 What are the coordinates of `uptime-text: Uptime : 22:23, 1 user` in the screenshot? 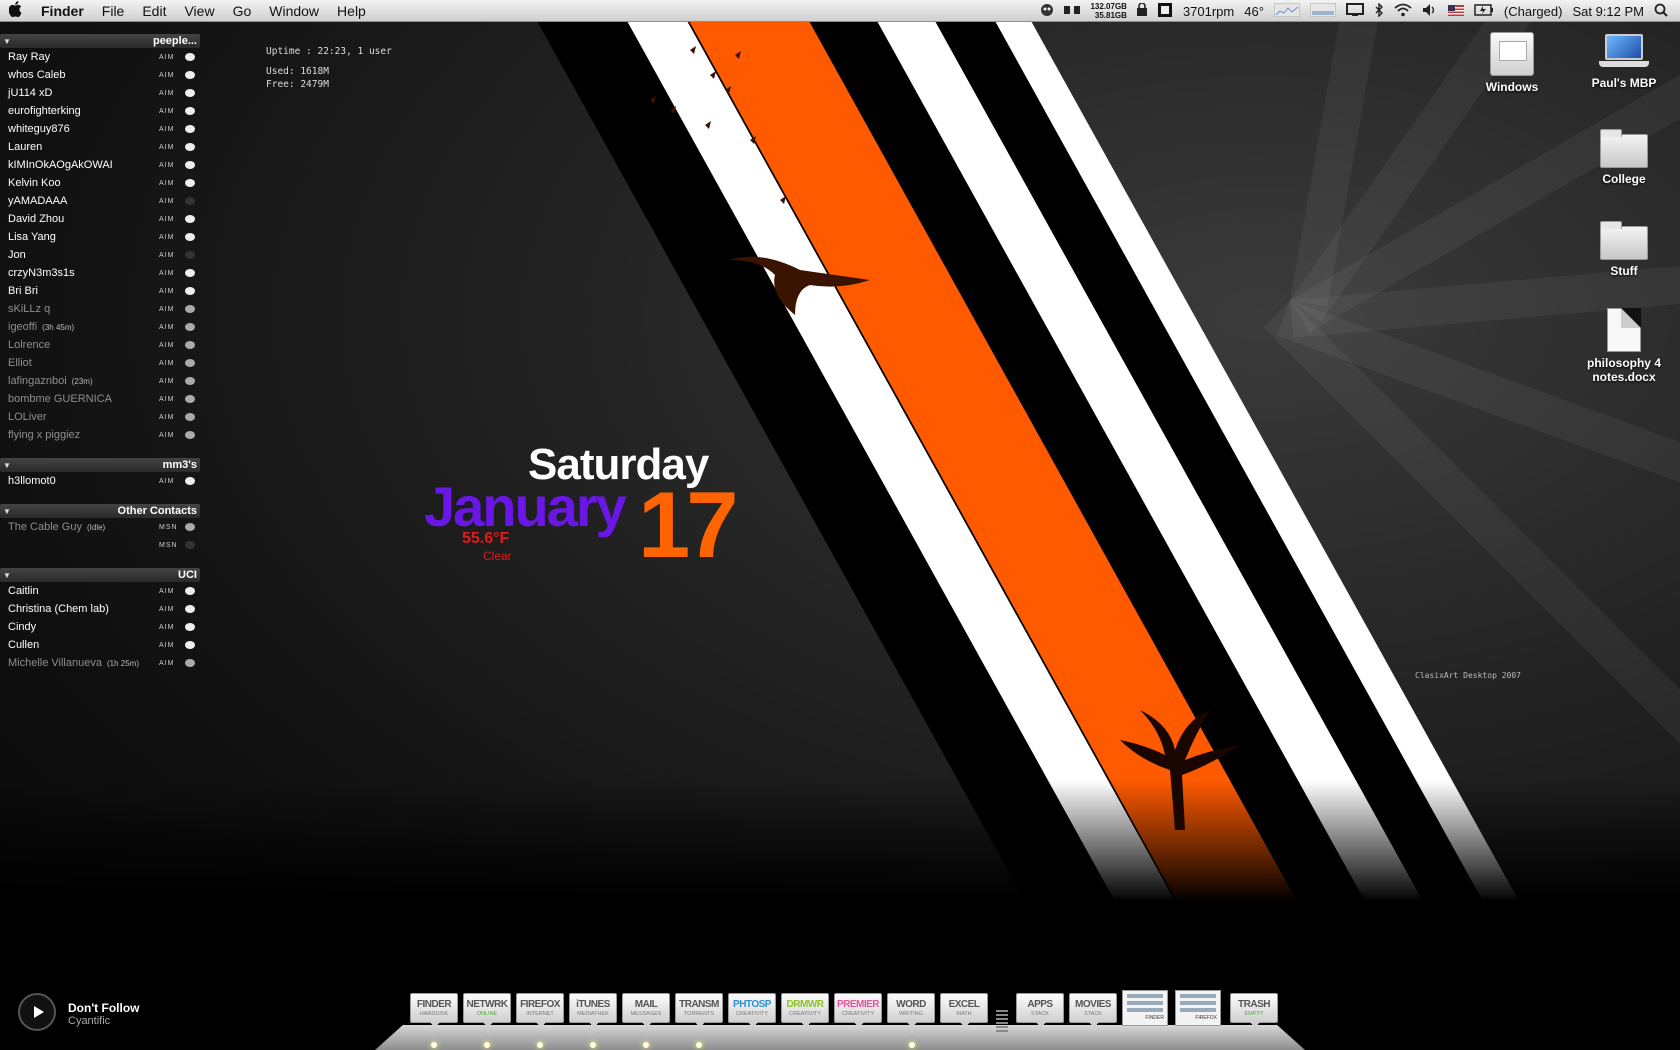 It's located at (329, 51).